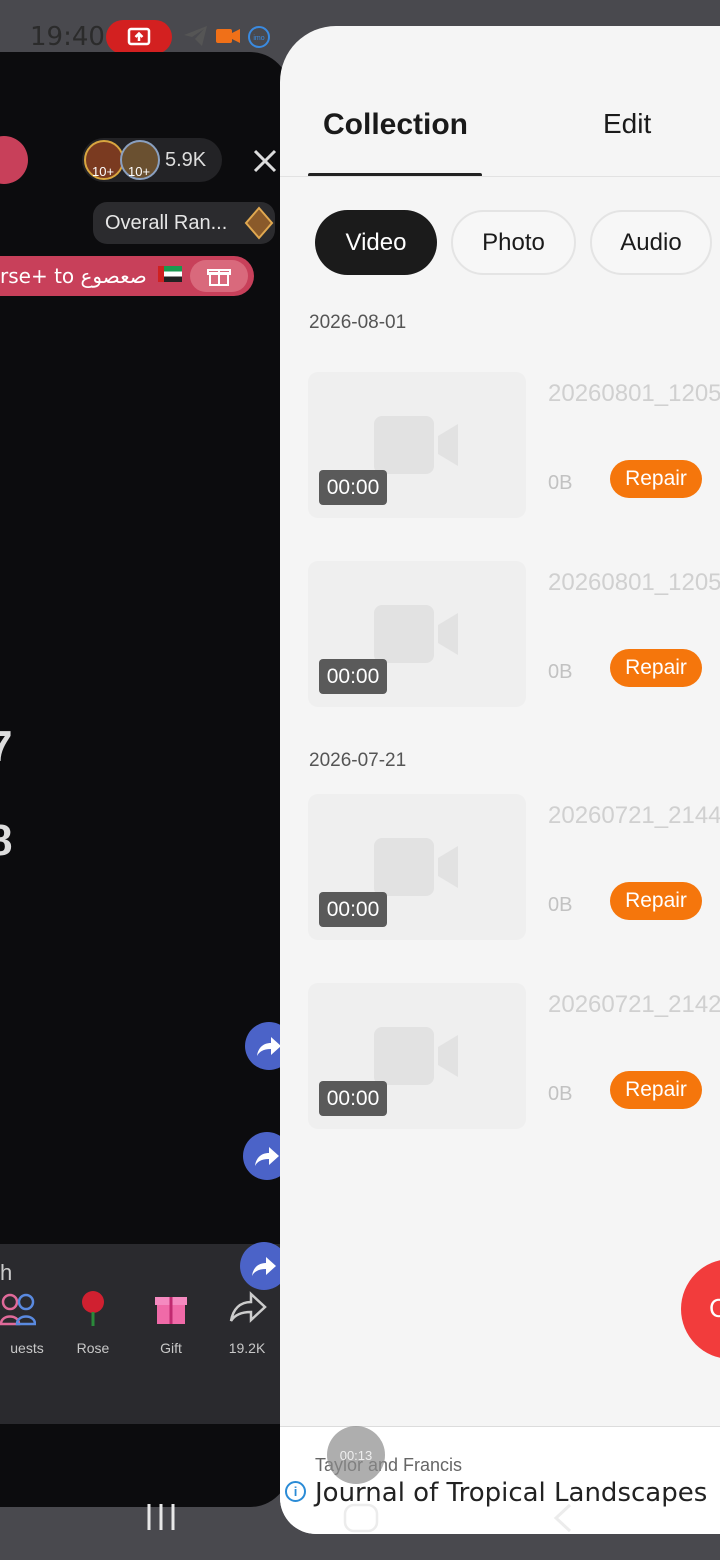 This screenshot has width=720, height=1560. Describe the element at coordinates (93, 1348) in the screenshot. I see `bottom-label-rose: Rose` at that location.